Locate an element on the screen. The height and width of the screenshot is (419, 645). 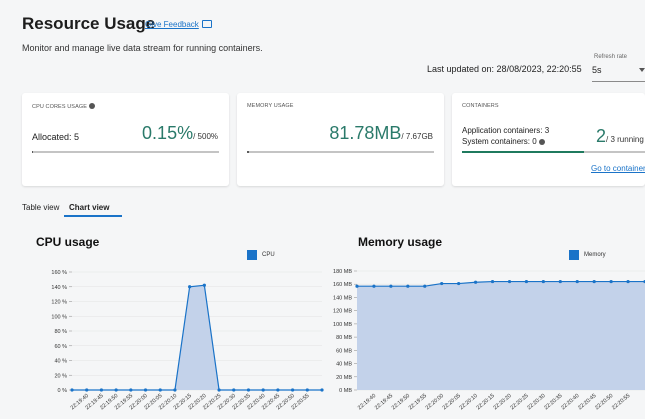
containers-bar is located at coordinates (553, 152).